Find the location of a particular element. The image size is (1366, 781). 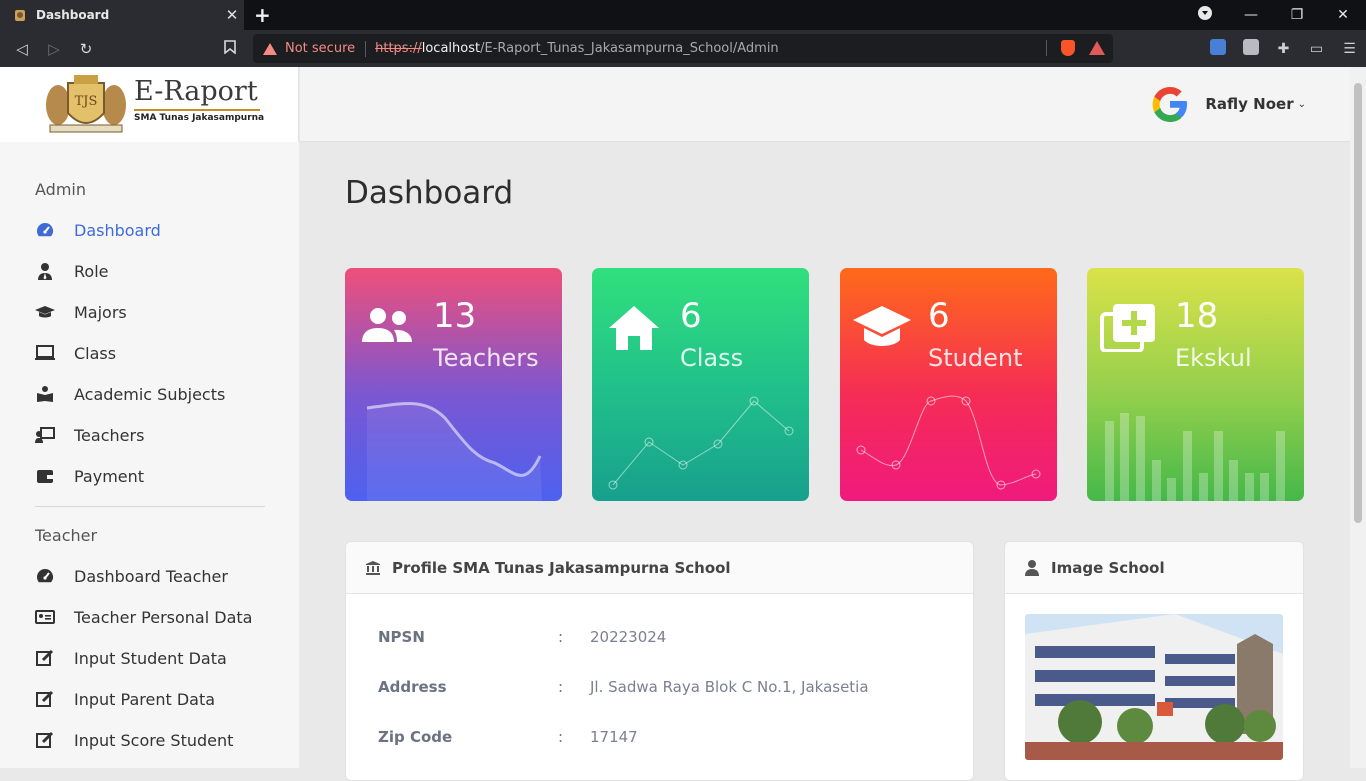

brand-logo: TJS E-Raport SMA Tunas Jakasampurna is located at coordinates (149, 104).